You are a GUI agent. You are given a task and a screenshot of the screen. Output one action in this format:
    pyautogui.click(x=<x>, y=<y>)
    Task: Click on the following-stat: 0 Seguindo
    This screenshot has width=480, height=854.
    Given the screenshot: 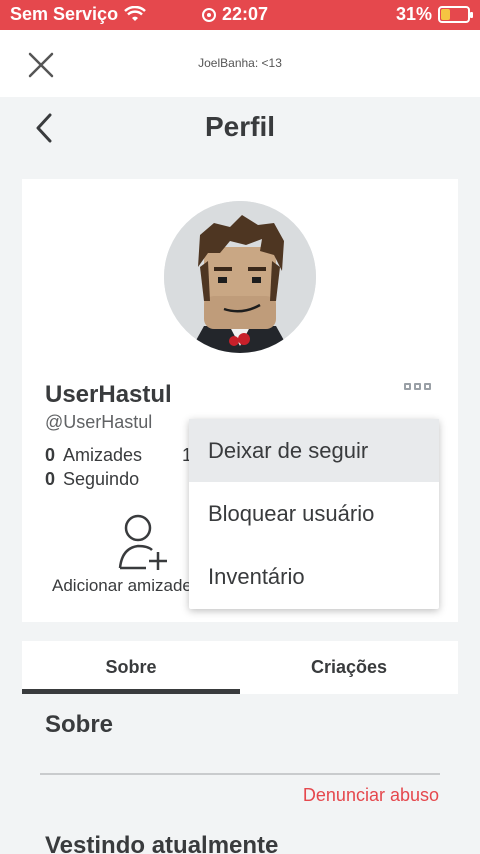 What is the action you would take?
    pyautogui.click(x=92, y=479)
    